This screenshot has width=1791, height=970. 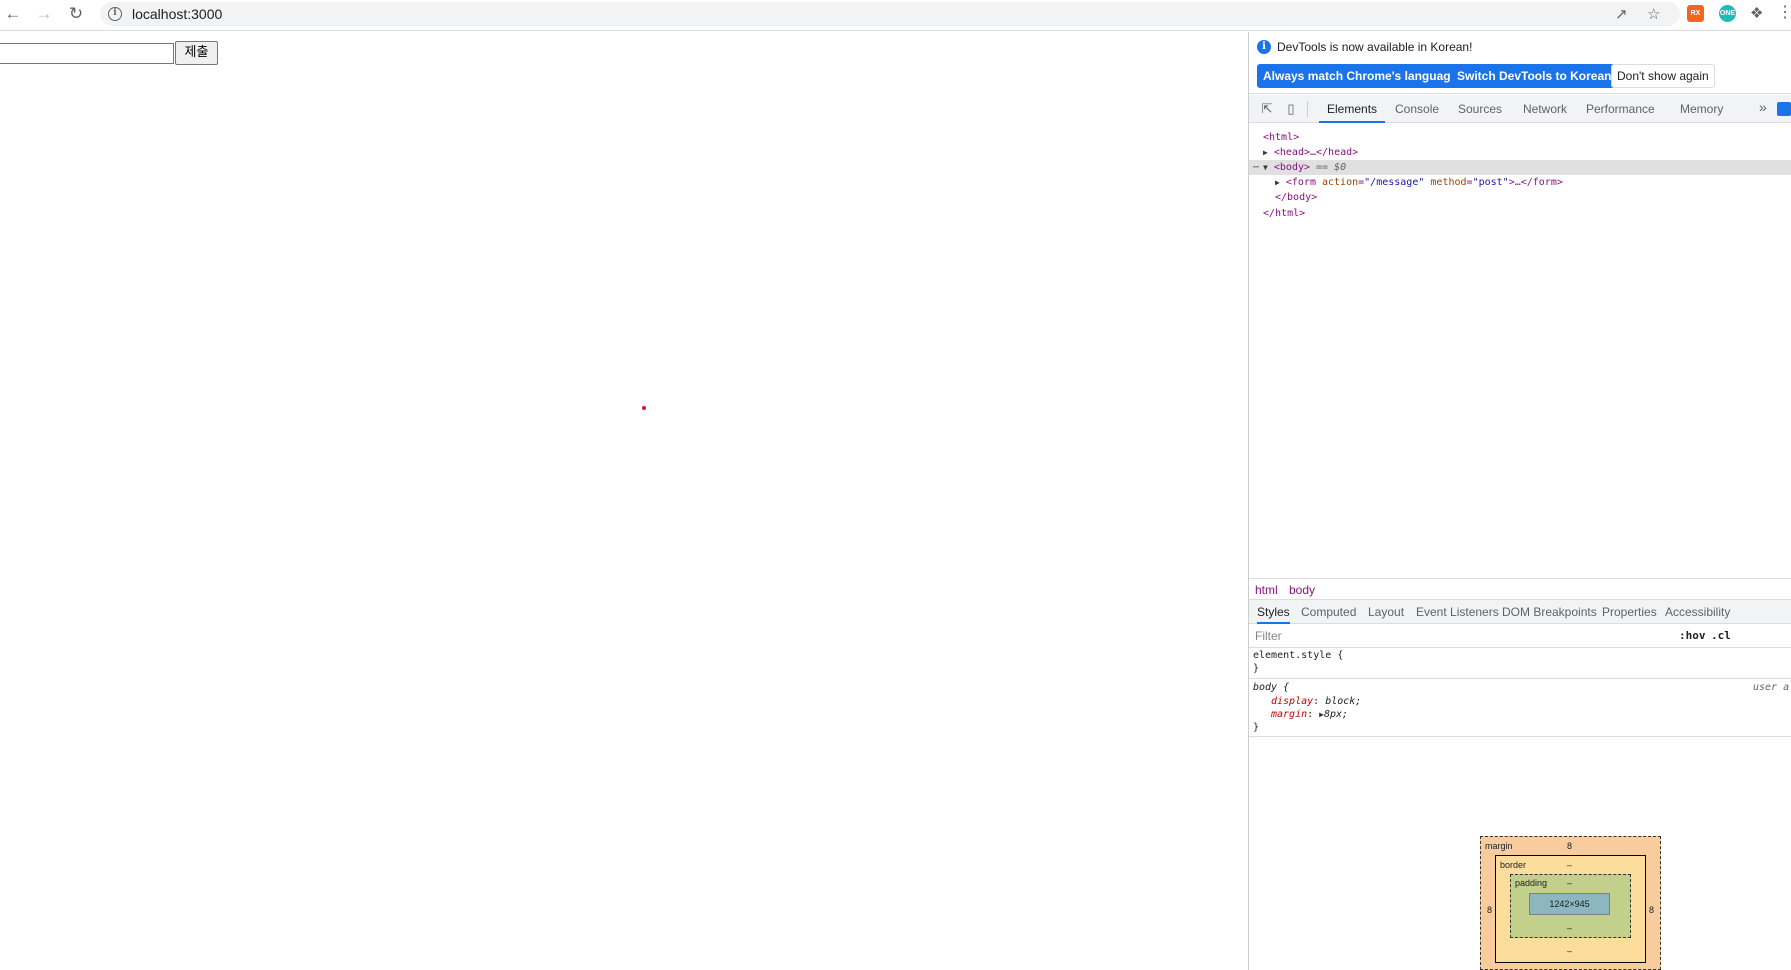 What do you see at coordinates (13, 14) in the screenshot?
I see `back-arrow-icon: ←` at bounding box center [13, 14].